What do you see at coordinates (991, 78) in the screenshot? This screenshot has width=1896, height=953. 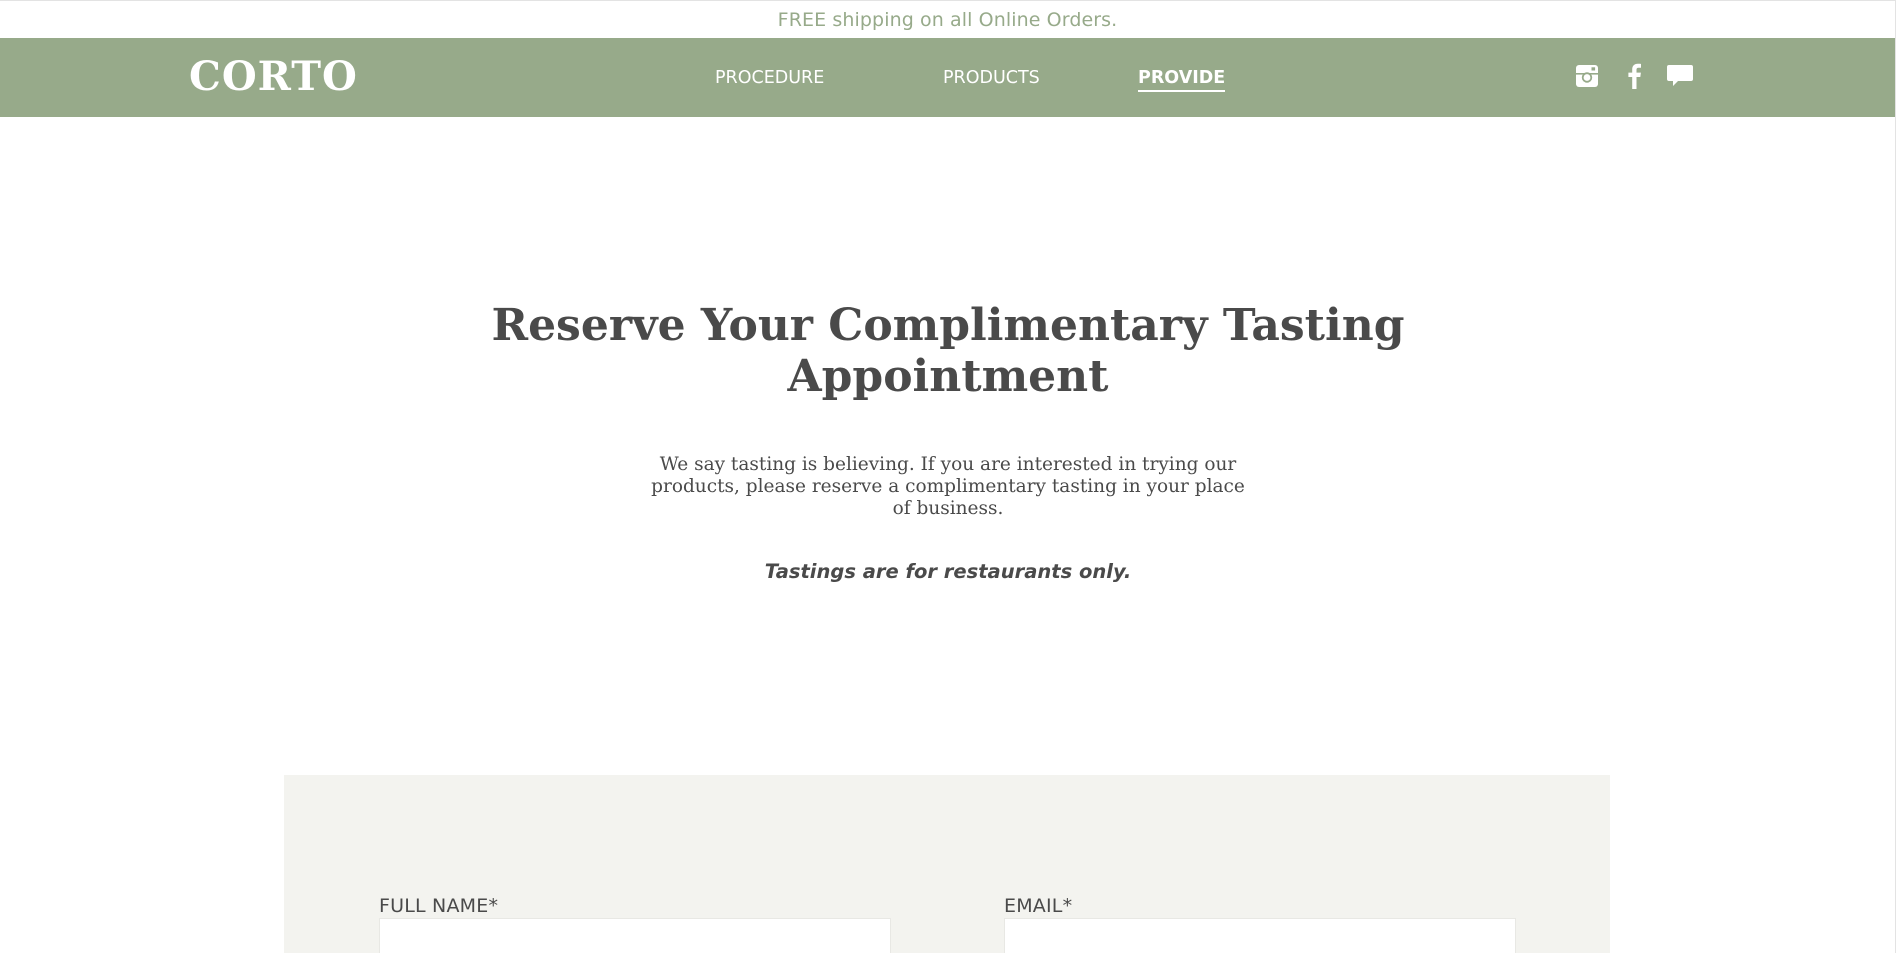 I see `nav-item-products: PRODUCTS` at bounding box center [991, 78].